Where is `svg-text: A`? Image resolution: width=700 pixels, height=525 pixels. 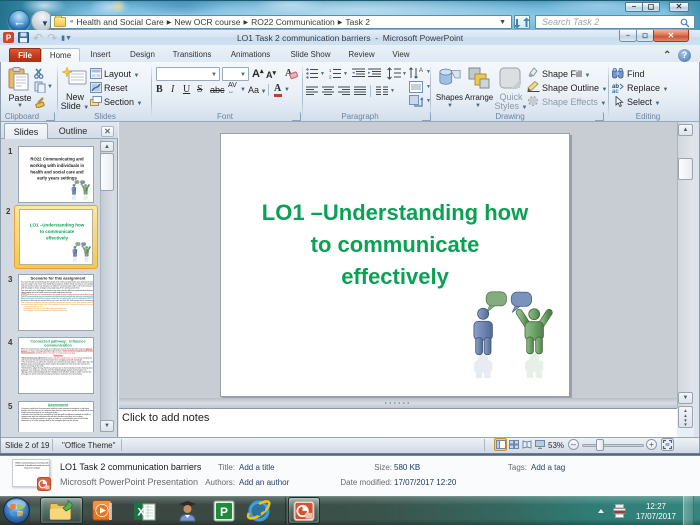
svg-text: A is located at coordinates (421, 71).